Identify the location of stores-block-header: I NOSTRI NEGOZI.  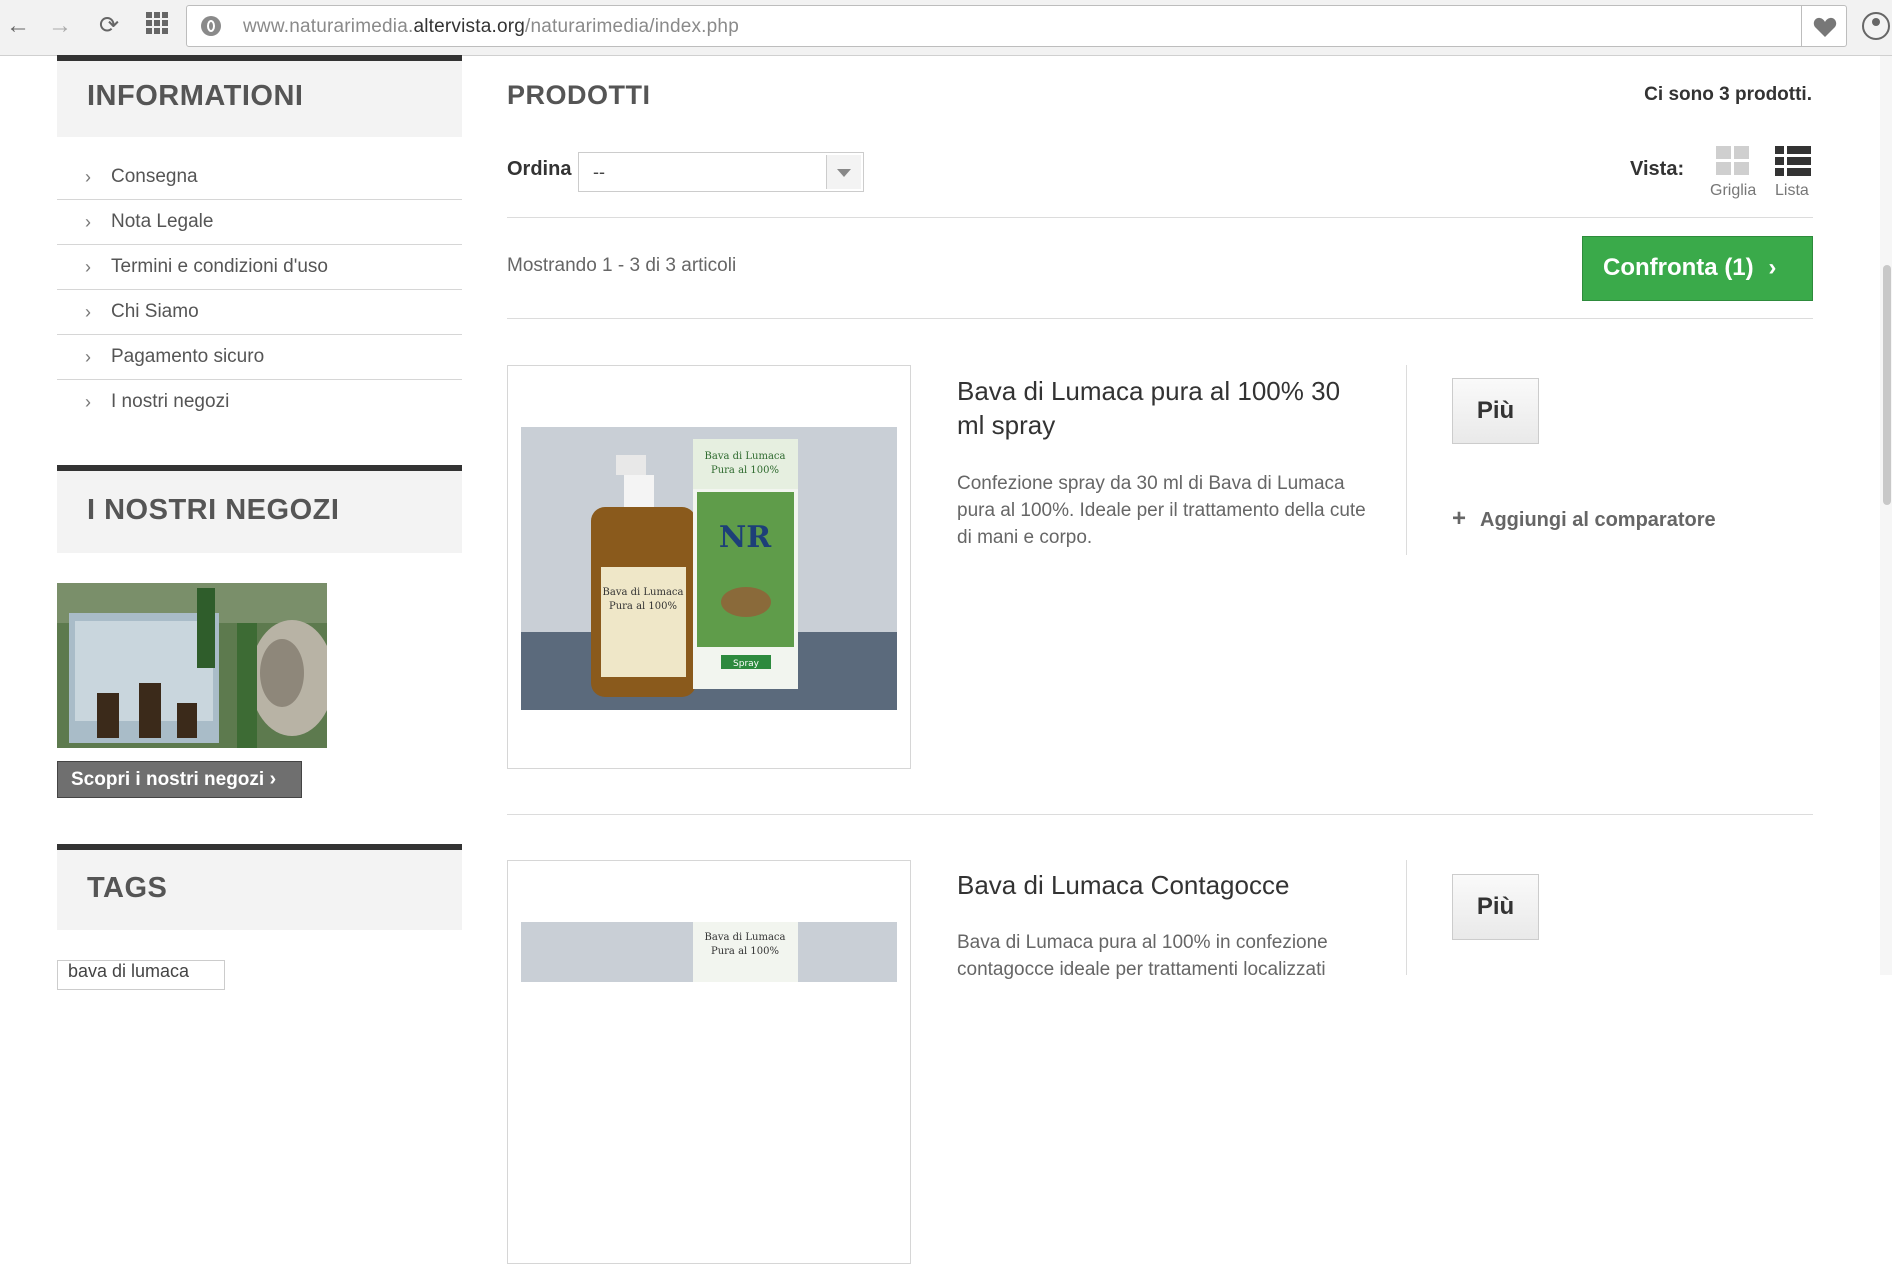
(259, 509).